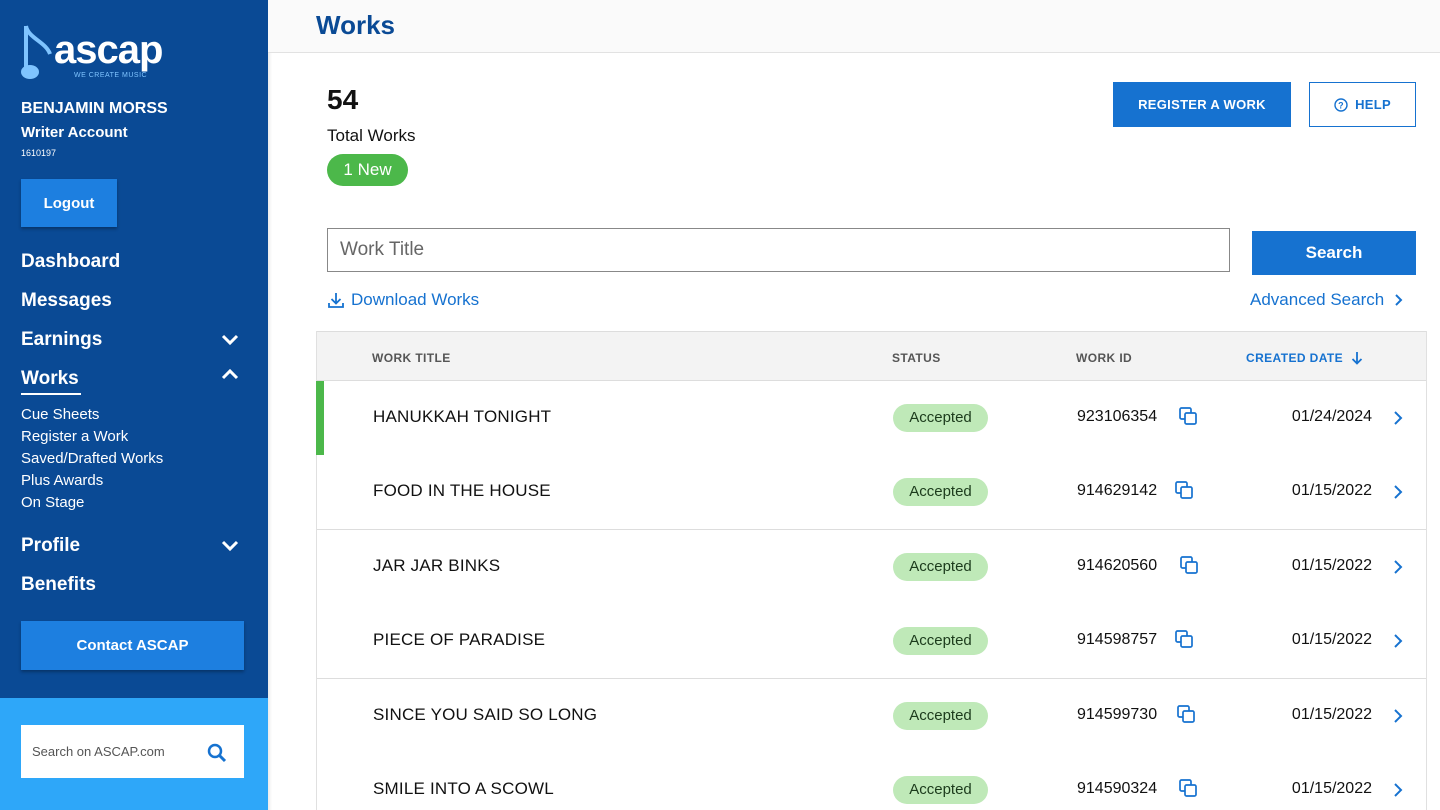 The height and width of the screenshot is (810, 1440). I want to click on total-works-label: Total Works, so click(371, 135).